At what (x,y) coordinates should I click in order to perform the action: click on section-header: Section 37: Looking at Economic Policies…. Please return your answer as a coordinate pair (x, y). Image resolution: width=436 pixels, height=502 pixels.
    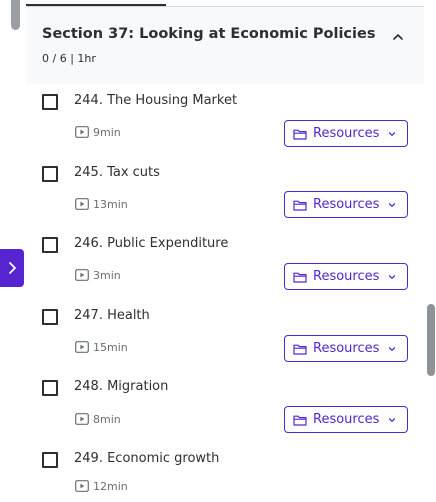
    Looking at the image, I should click on (225, 45).